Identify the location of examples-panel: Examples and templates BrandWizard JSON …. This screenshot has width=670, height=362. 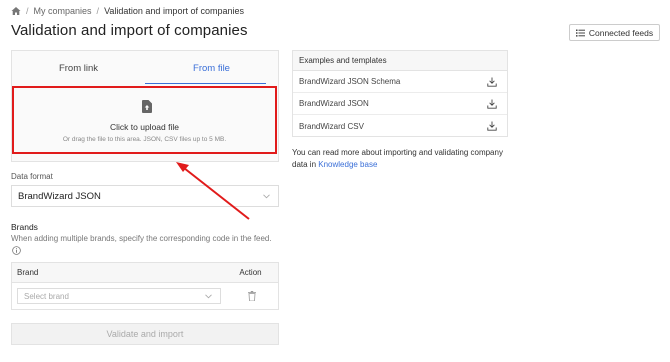
(400, 93).